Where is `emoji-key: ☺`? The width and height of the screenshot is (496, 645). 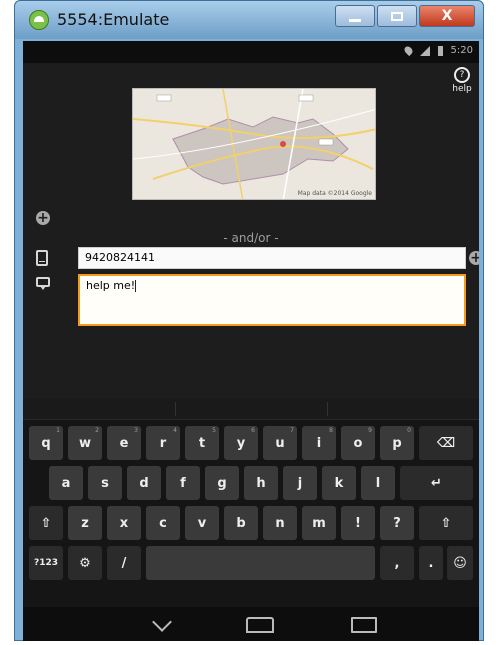 emoji-key: ☺ is located at coordinates (460, 563).